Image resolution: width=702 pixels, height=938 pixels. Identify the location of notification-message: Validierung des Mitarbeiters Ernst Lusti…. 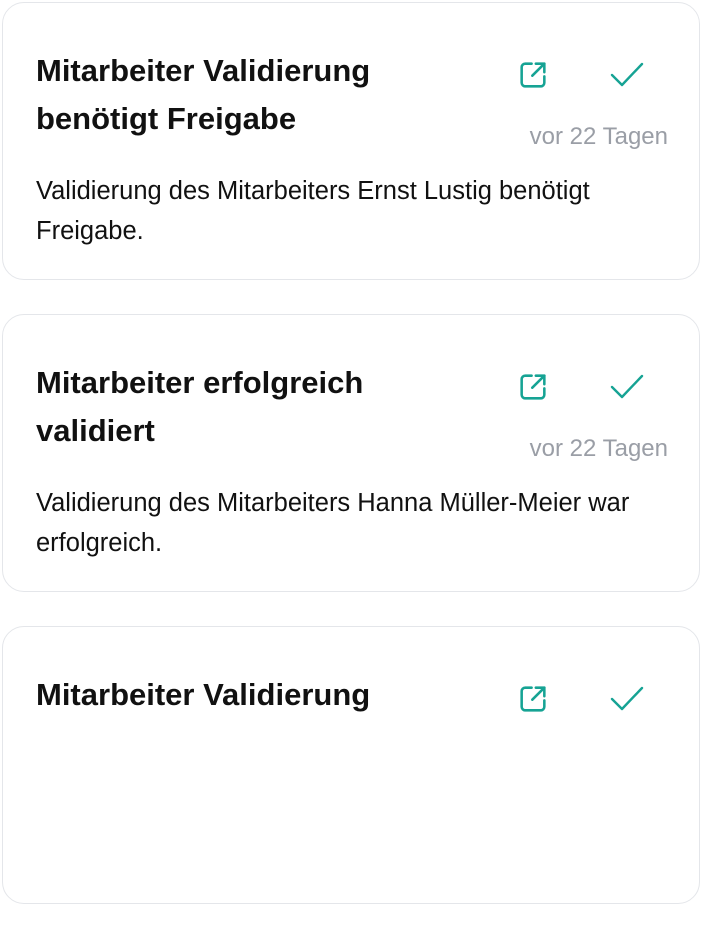
(313, 211).